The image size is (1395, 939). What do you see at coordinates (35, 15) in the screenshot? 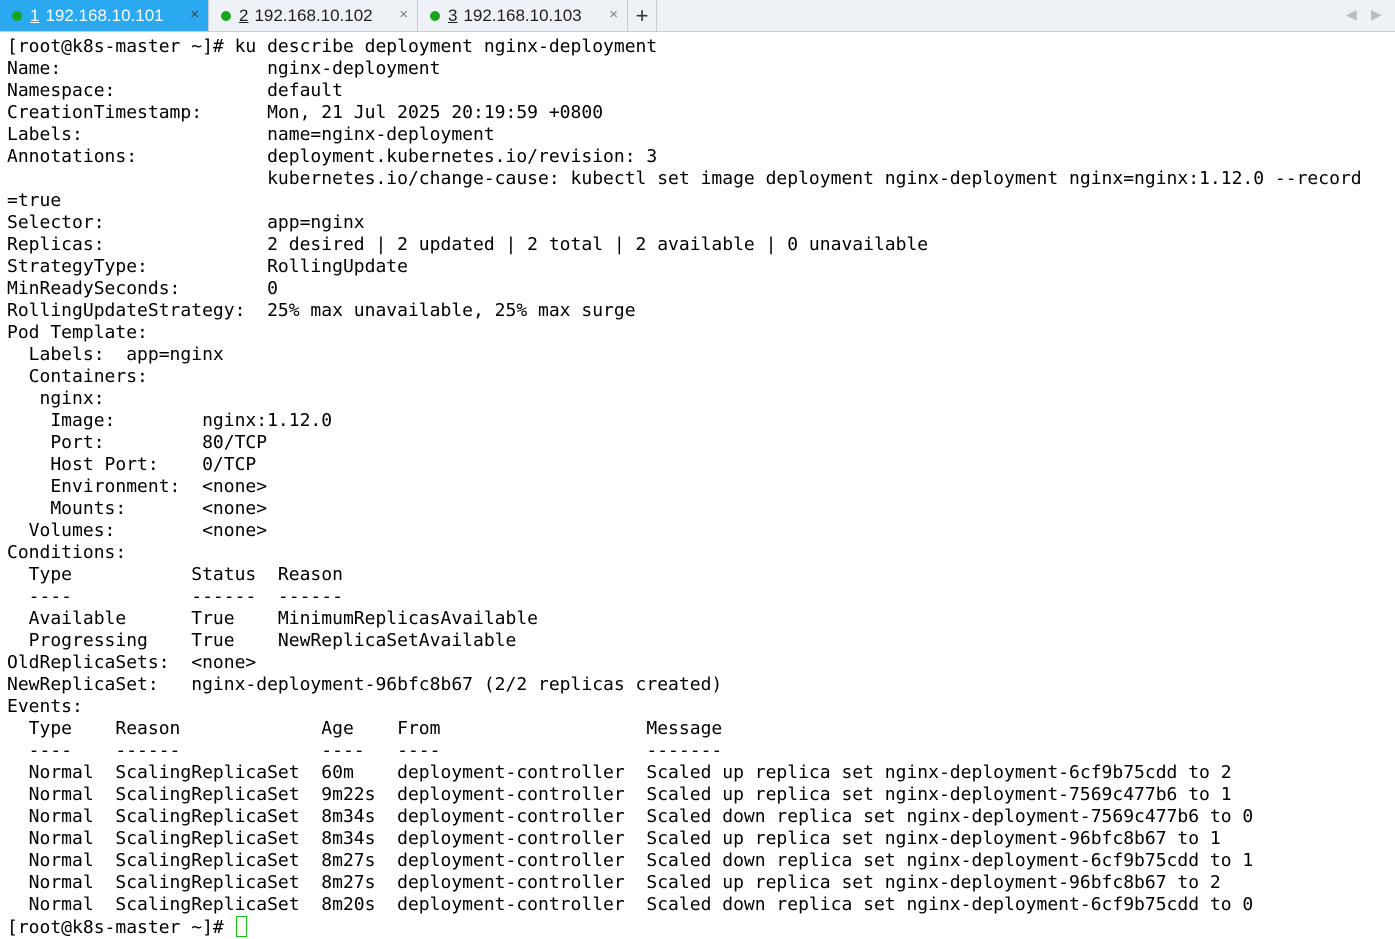
I see `tab-number: 1` at bounding box center [35, 15].